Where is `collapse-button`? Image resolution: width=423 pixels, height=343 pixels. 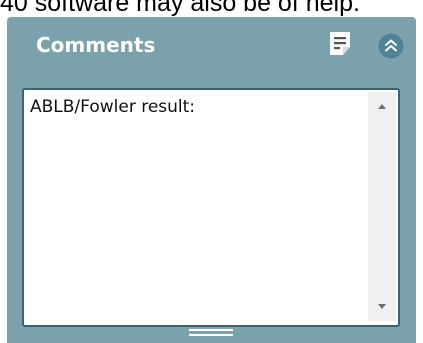 collapse-button is located at coordinates (391, 46).